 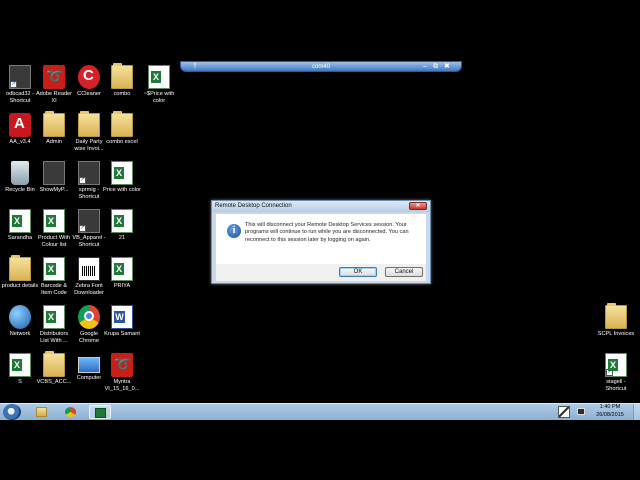 I want to click on close-button: ✖, so click(x=447, y=67).